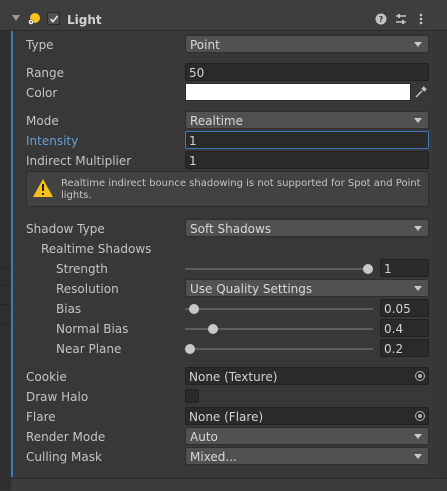 This screenshot has height=491, width=447. What do you see at coordinates (64, 457) in the screenshot?
I see `culling-mask-label: Culling Mask` at bounding box center [64, 457].